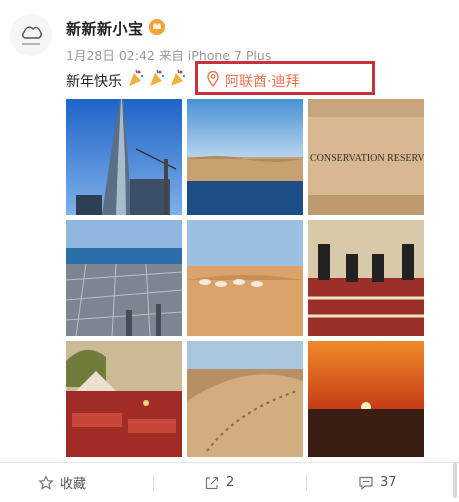 The width and height of the screenshot is (459, 502). I want to click on favorite-label: 收藏, so click(73, 484).